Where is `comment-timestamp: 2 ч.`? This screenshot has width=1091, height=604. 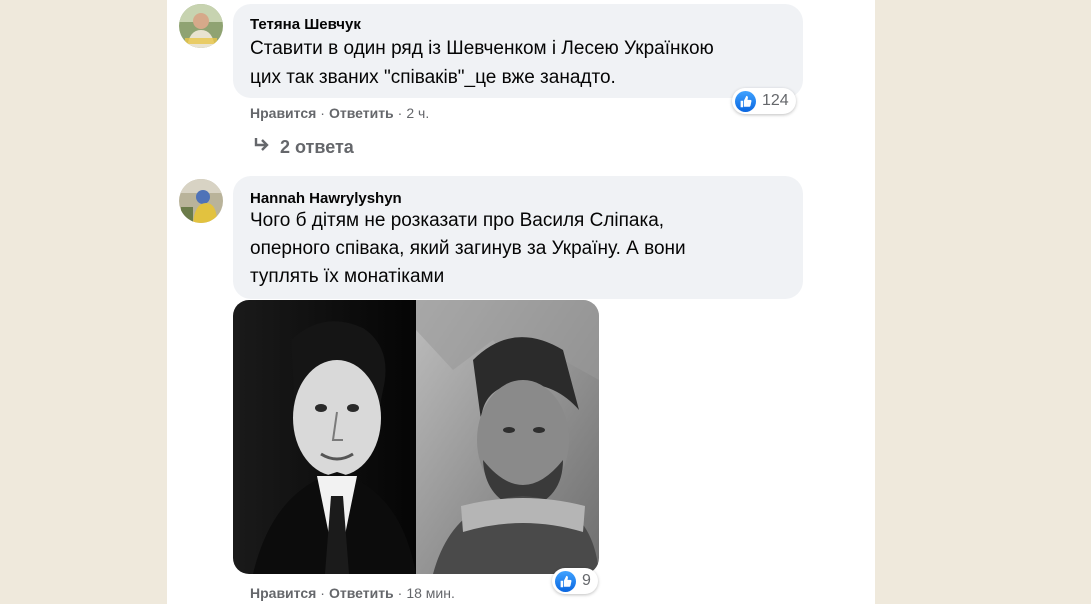 comment-timestamp: 2 ч. is located at coordinates (417, 113).